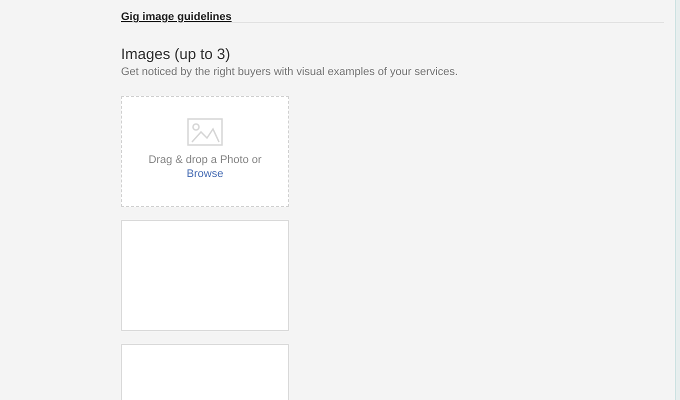  I want to click on browse-link: Browse, so click(205, 174).